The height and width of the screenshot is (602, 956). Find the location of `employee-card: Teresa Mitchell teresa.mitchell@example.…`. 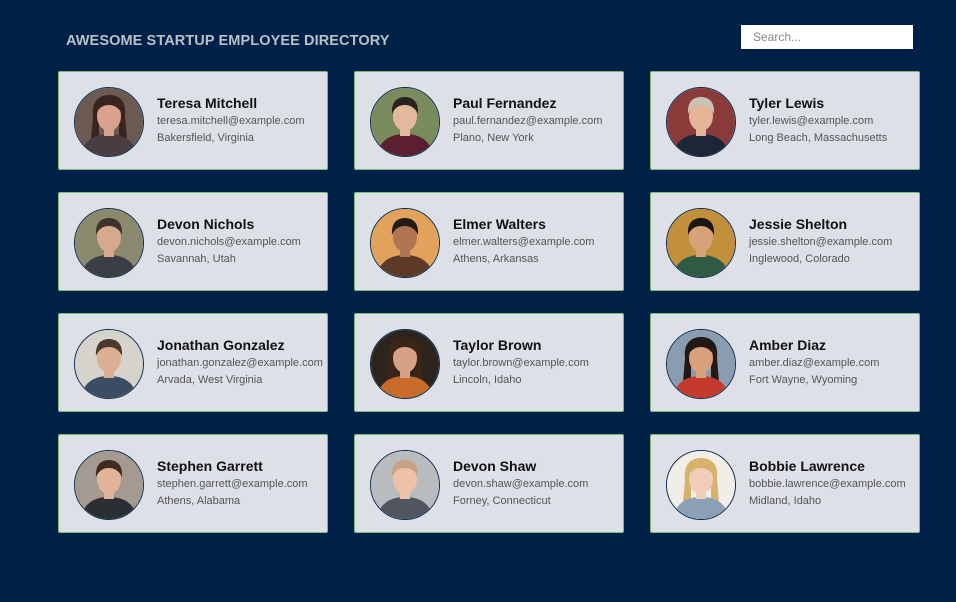

employee-card: Teresa Mitchell teresa.mitchell@example.… is located at coordinates (193, 120).